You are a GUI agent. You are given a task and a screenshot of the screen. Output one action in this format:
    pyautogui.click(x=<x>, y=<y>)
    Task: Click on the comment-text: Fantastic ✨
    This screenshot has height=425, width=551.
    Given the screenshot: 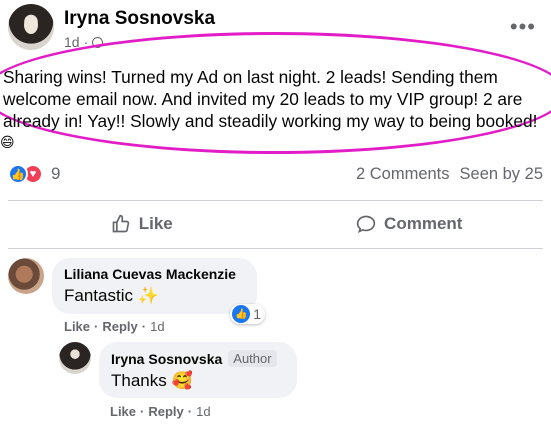 What is the action you would take?
    pyautogui.click(x=111, y=295)
    